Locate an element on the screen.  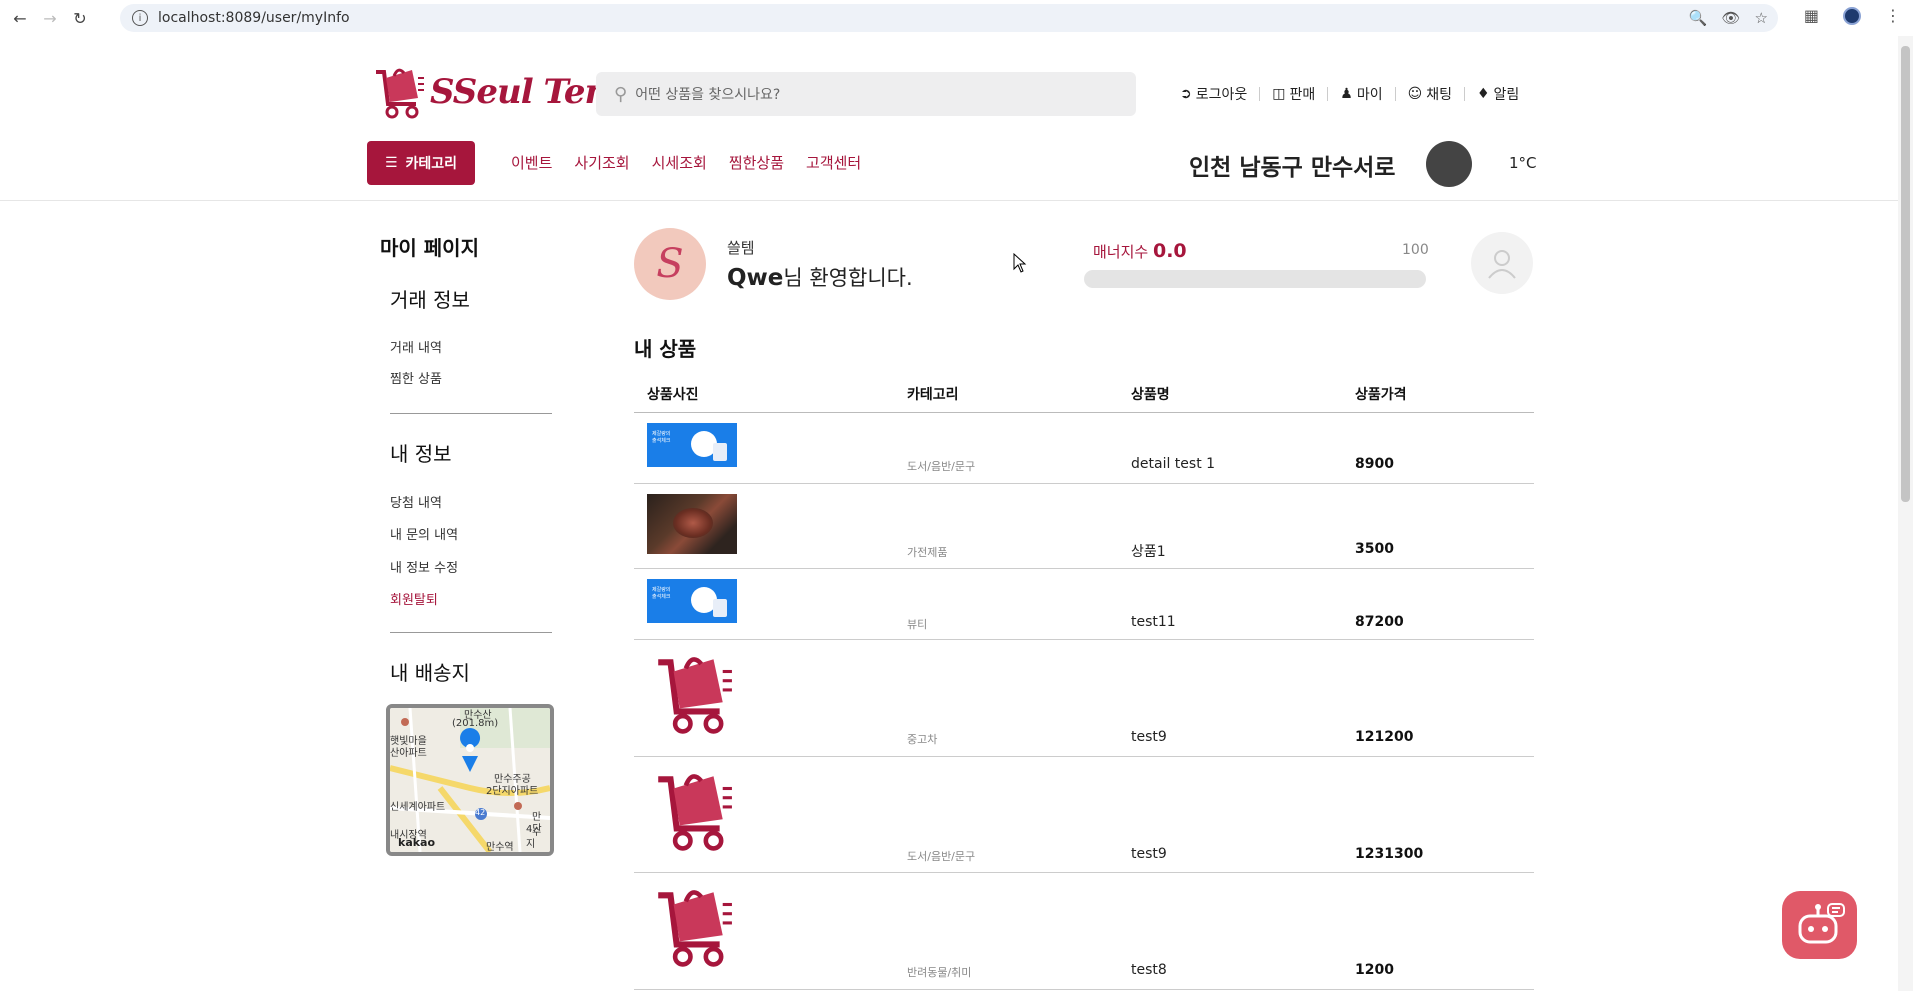
chat-icon: ☺ is located at coordinates (1415, 94).